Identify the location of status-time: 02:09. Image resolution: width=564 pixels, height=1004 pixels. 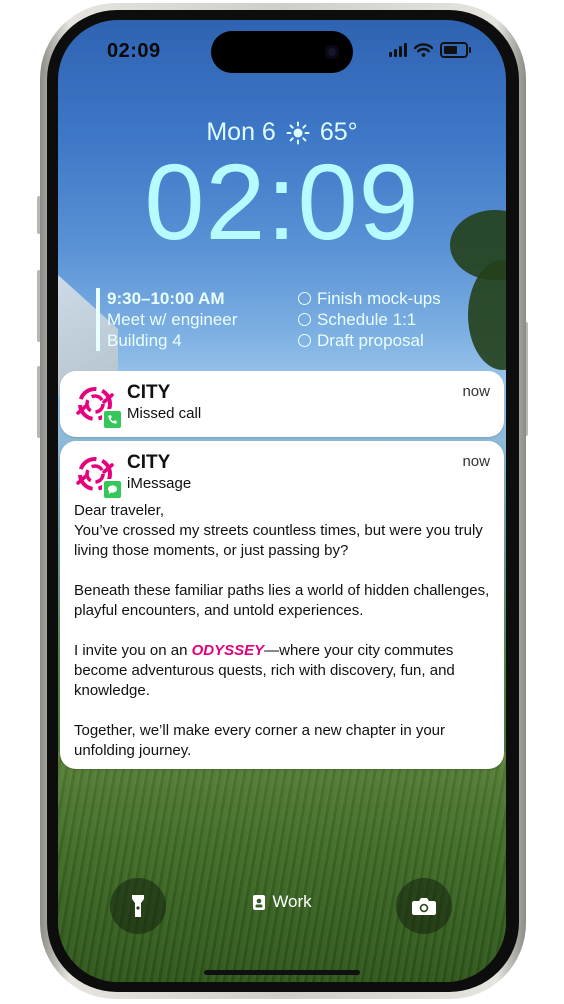
(134, 51).